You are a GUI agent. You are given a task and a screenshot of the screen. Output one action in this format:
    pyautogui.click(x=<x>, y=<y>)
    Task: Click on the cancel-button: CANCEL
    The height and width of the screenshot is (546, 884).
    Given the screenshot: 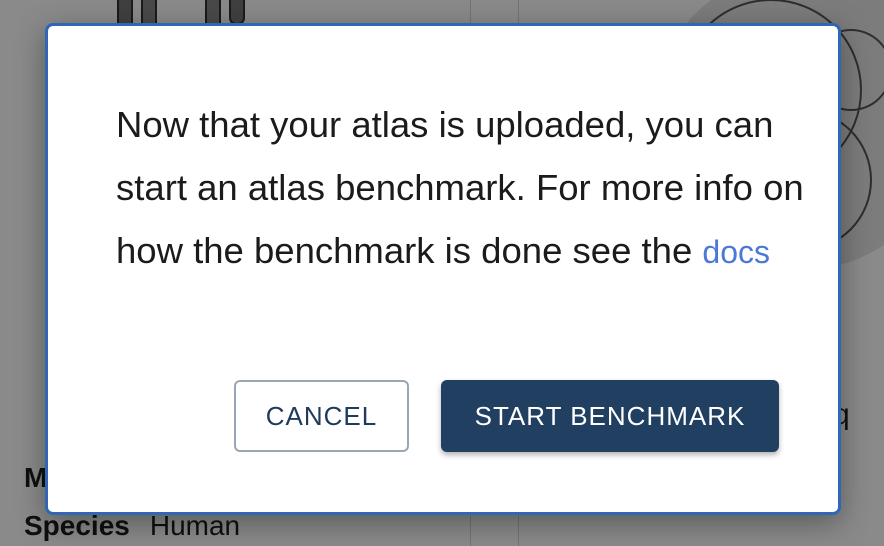 What is the action you would take?
    pyautogui.click(x=321, y=416)
    